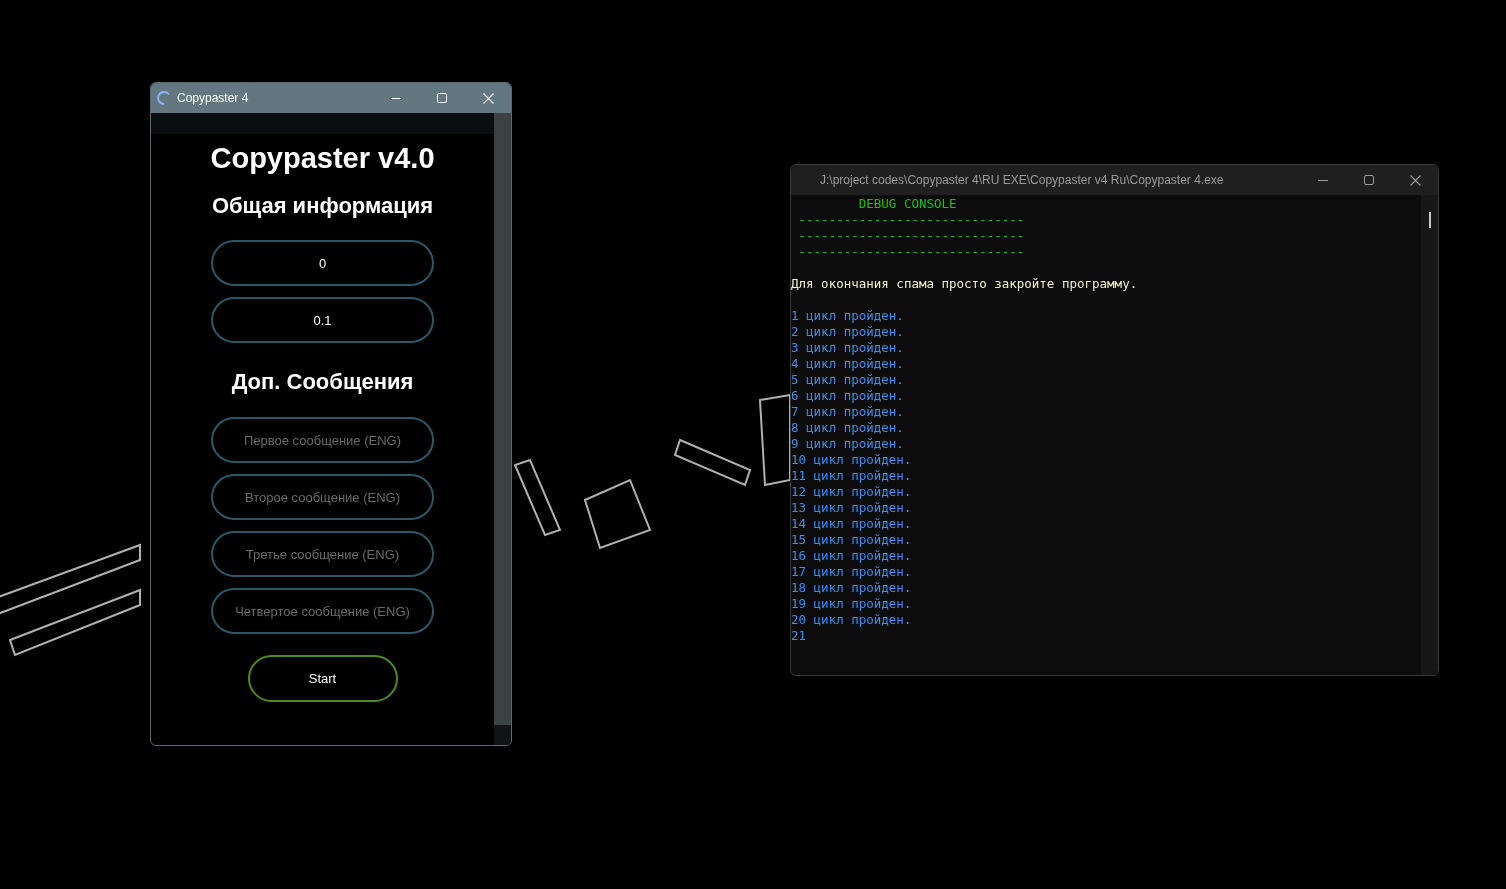 This screenshot has height=889, width=1506. What do you see at coordinates (851, 556) in the screenshot?
I see `console-line: 16 цикл пройден.` at bounding box center [851, 556].